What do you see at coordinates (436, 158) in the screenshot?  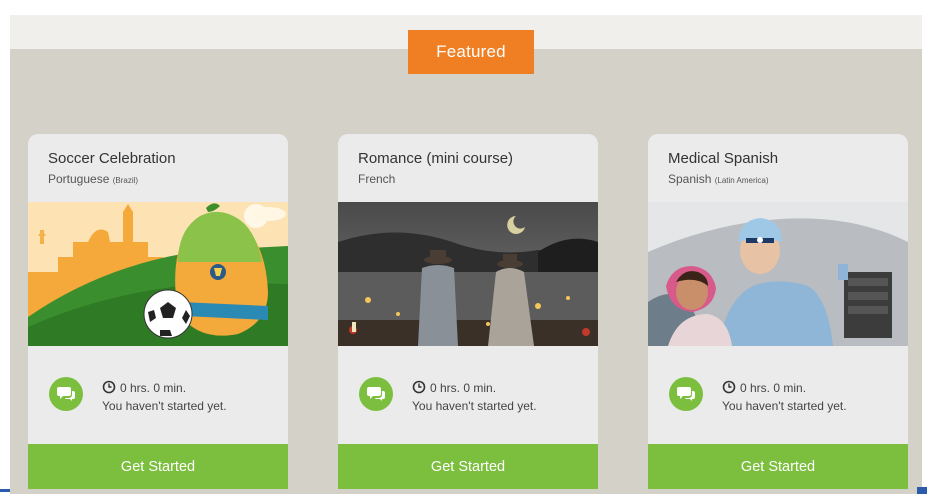 I see `course-title: Romance (mini course)` at bounding box center [436, 158].